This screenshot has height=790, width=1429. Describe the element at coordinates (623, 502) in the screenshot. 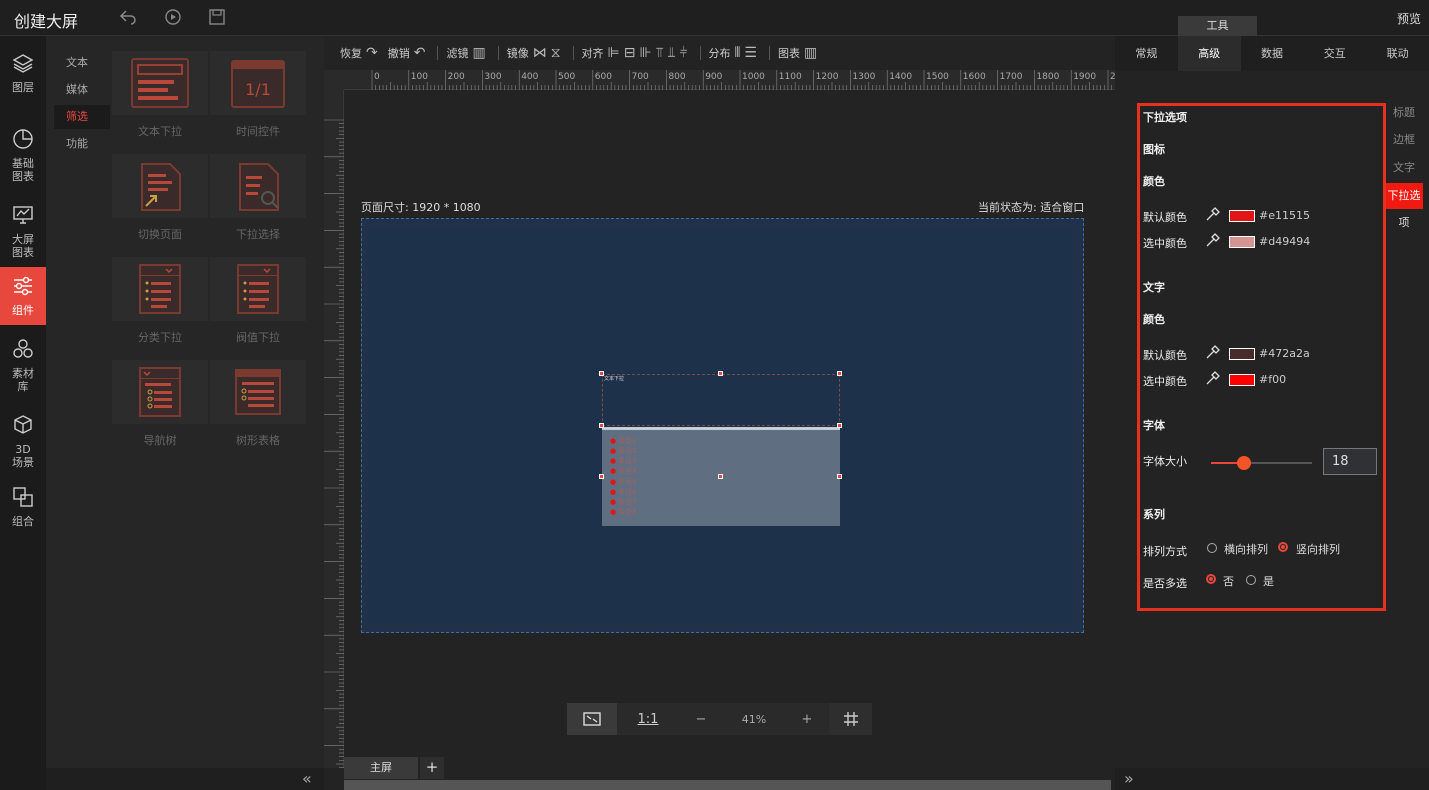

I see `list-item: 条目7` at that location.